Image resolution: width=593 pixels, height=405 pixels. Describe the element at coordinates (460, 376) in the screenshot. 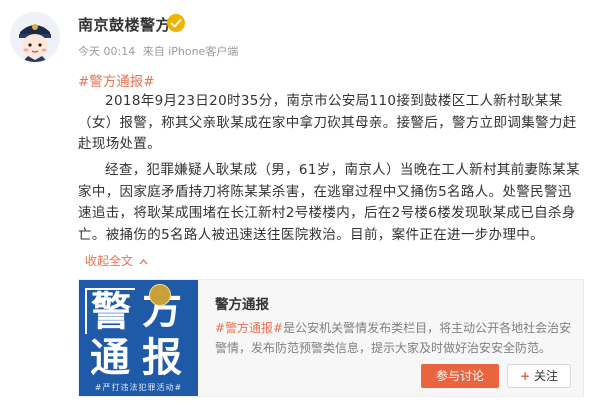

I see `join-discussion-button: 参与讨论` at that location.